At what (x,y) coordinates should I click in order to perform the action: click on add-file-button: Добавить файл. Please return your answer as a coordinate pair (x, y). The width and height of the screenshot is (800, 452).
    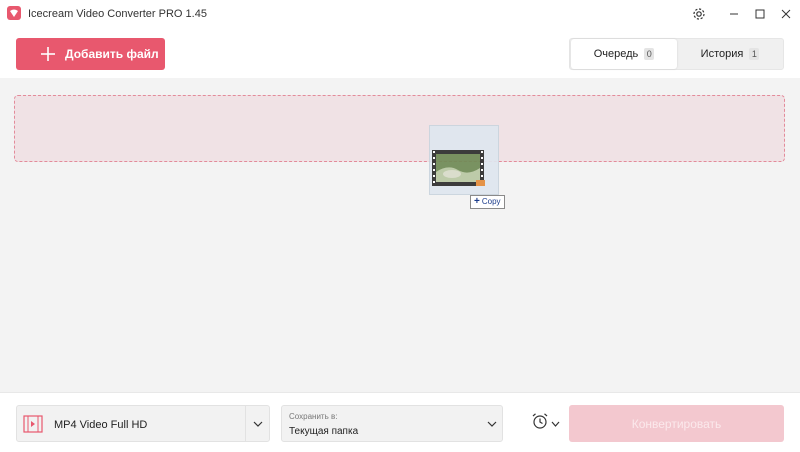
    Looking at the image, I should click on (90, 54).